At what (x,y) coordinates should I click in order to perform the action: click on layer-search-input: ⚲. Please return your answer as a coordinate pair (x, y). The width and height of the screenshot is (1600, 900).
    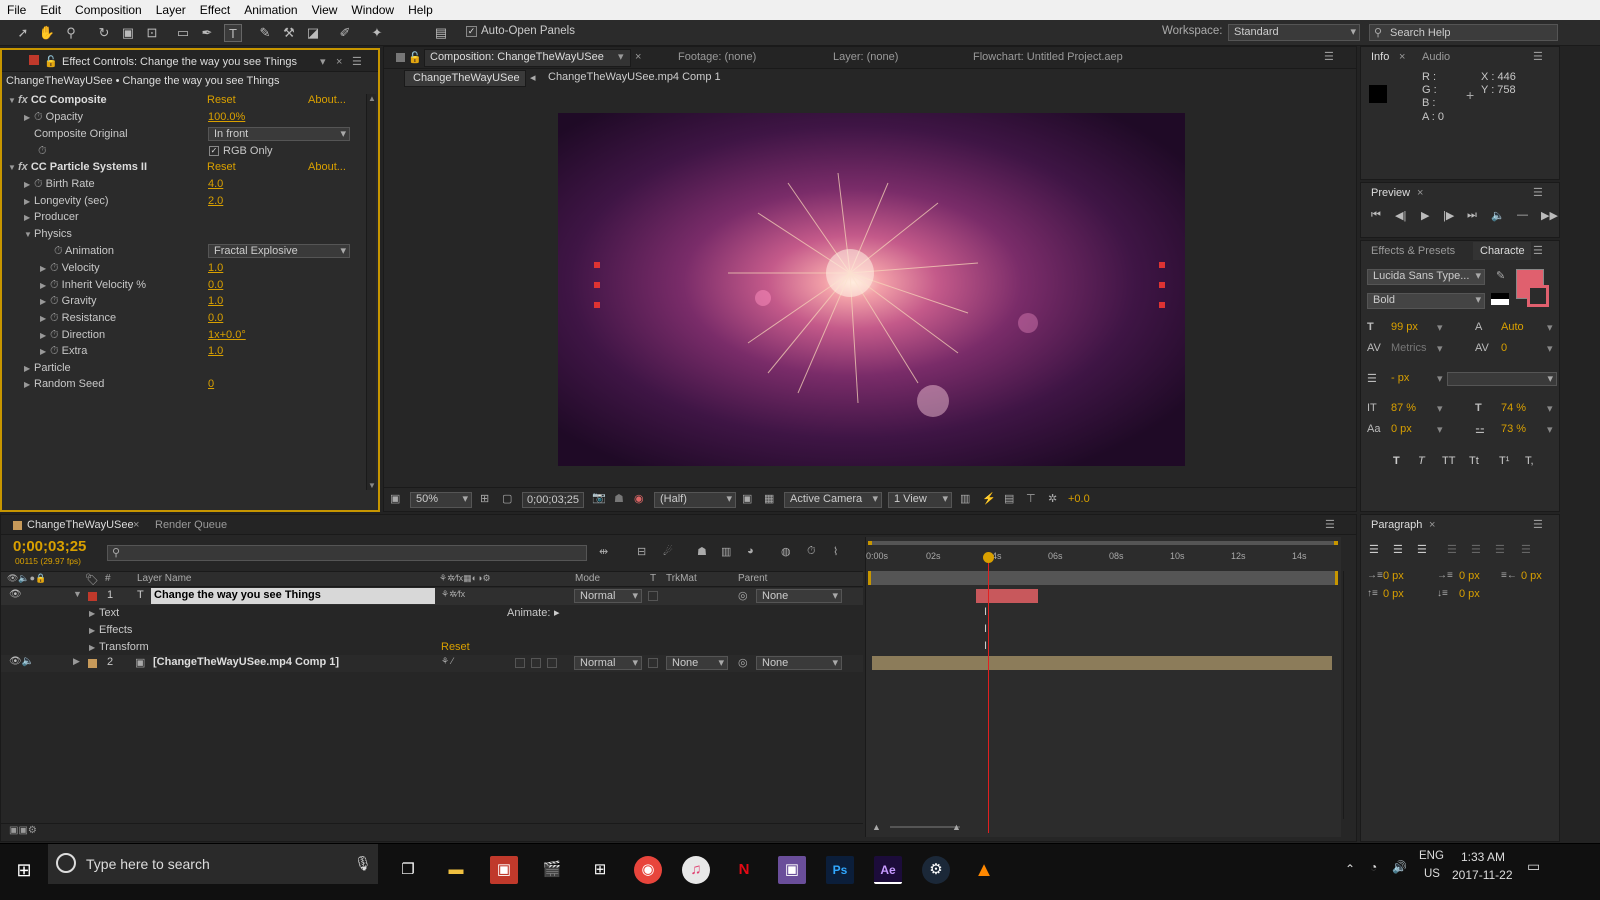
    Looking at the image, I should click on (347, 553).